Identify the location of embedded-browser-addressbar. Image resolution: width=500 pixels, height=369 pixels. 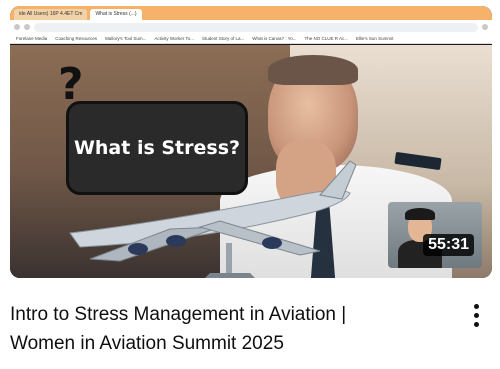
(251, 27).